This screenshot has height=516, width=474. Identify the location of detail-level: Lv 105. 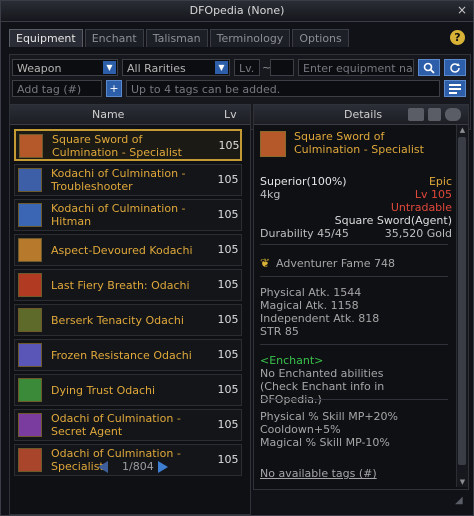
(433, 194).